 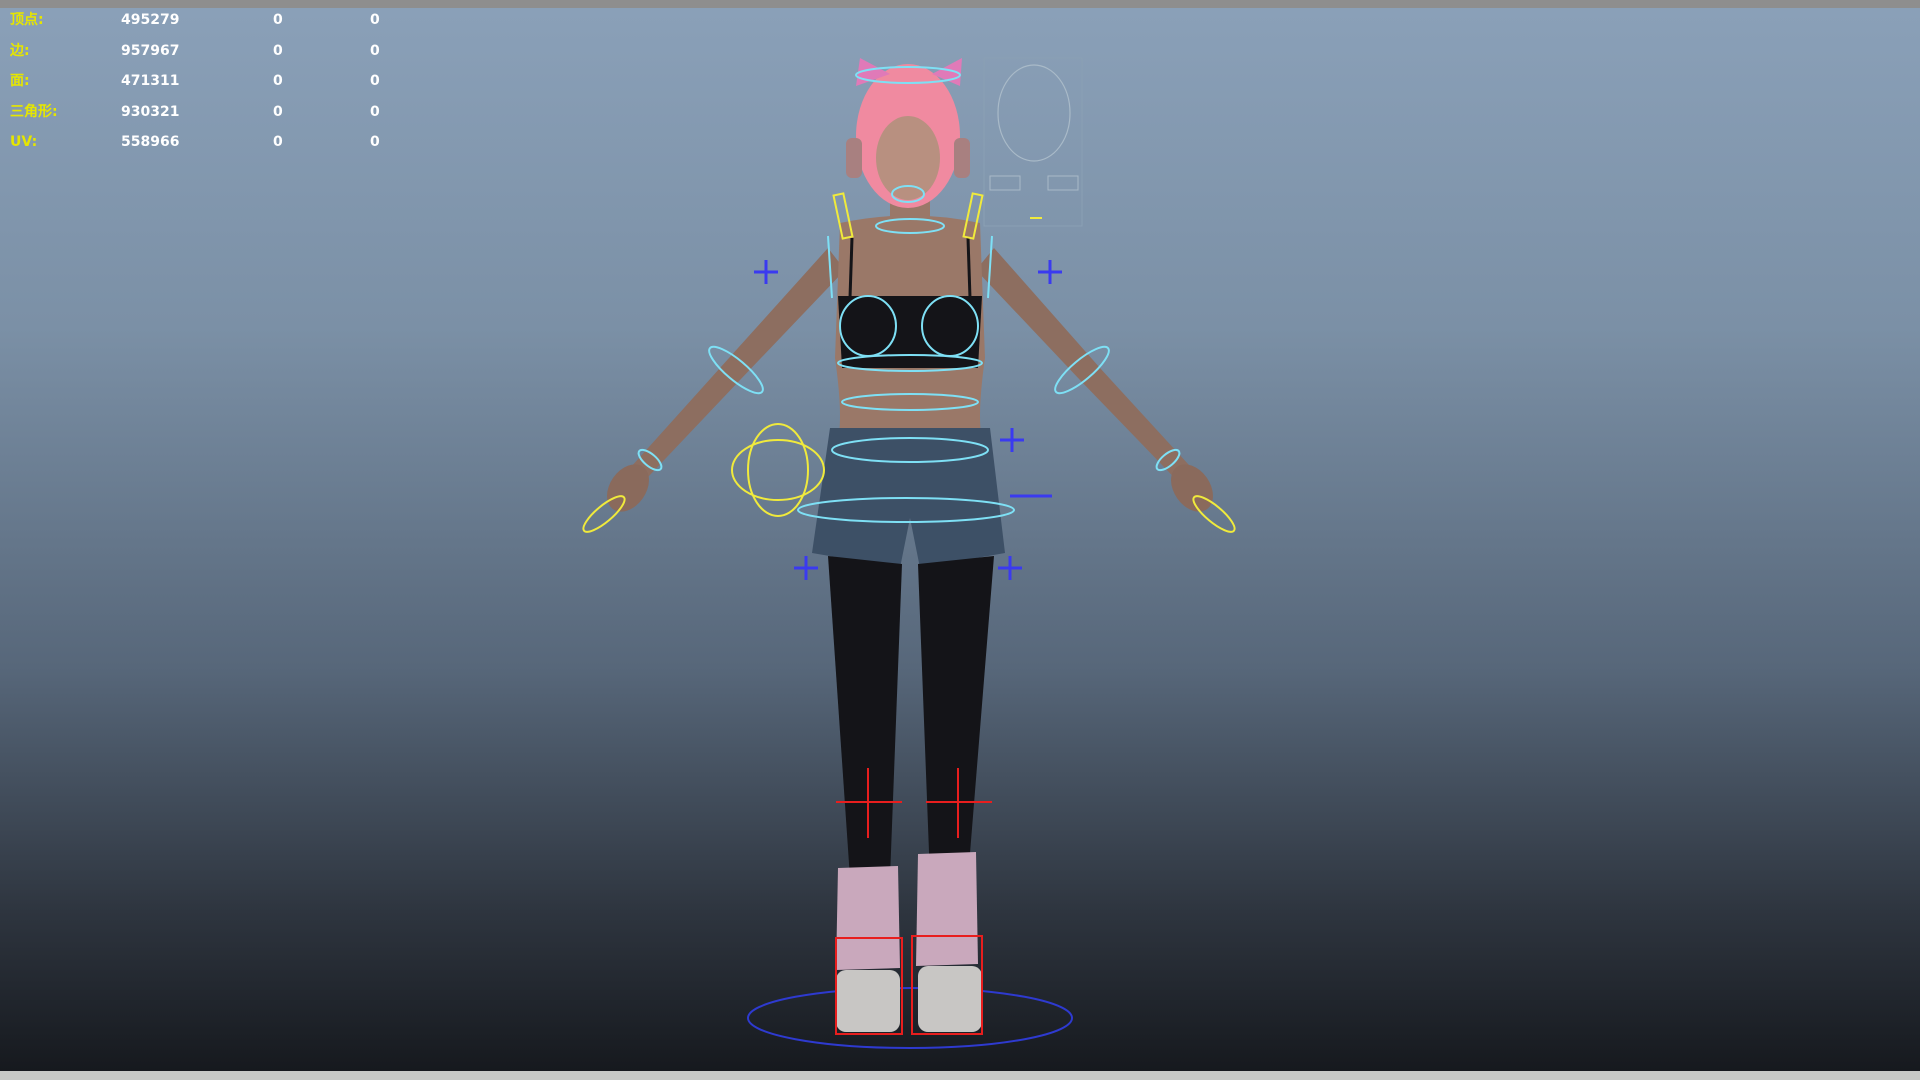 What do you see at coordinates (766, 272) in the screenshot?
I see `shoulder-pole-left` at bounding box center [766, 272].